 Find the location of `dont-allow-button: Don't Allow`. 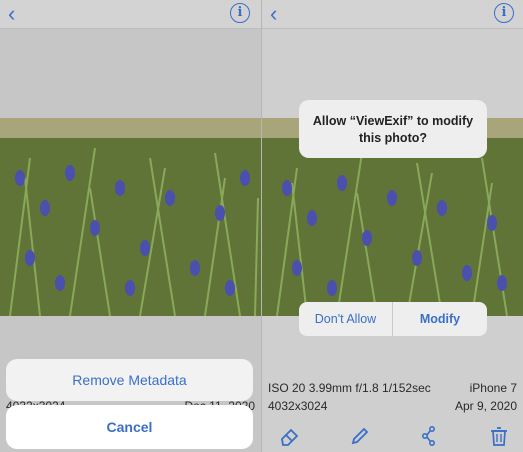

dont-allow-button: Don't Allow is located at coordinates (346, 319).